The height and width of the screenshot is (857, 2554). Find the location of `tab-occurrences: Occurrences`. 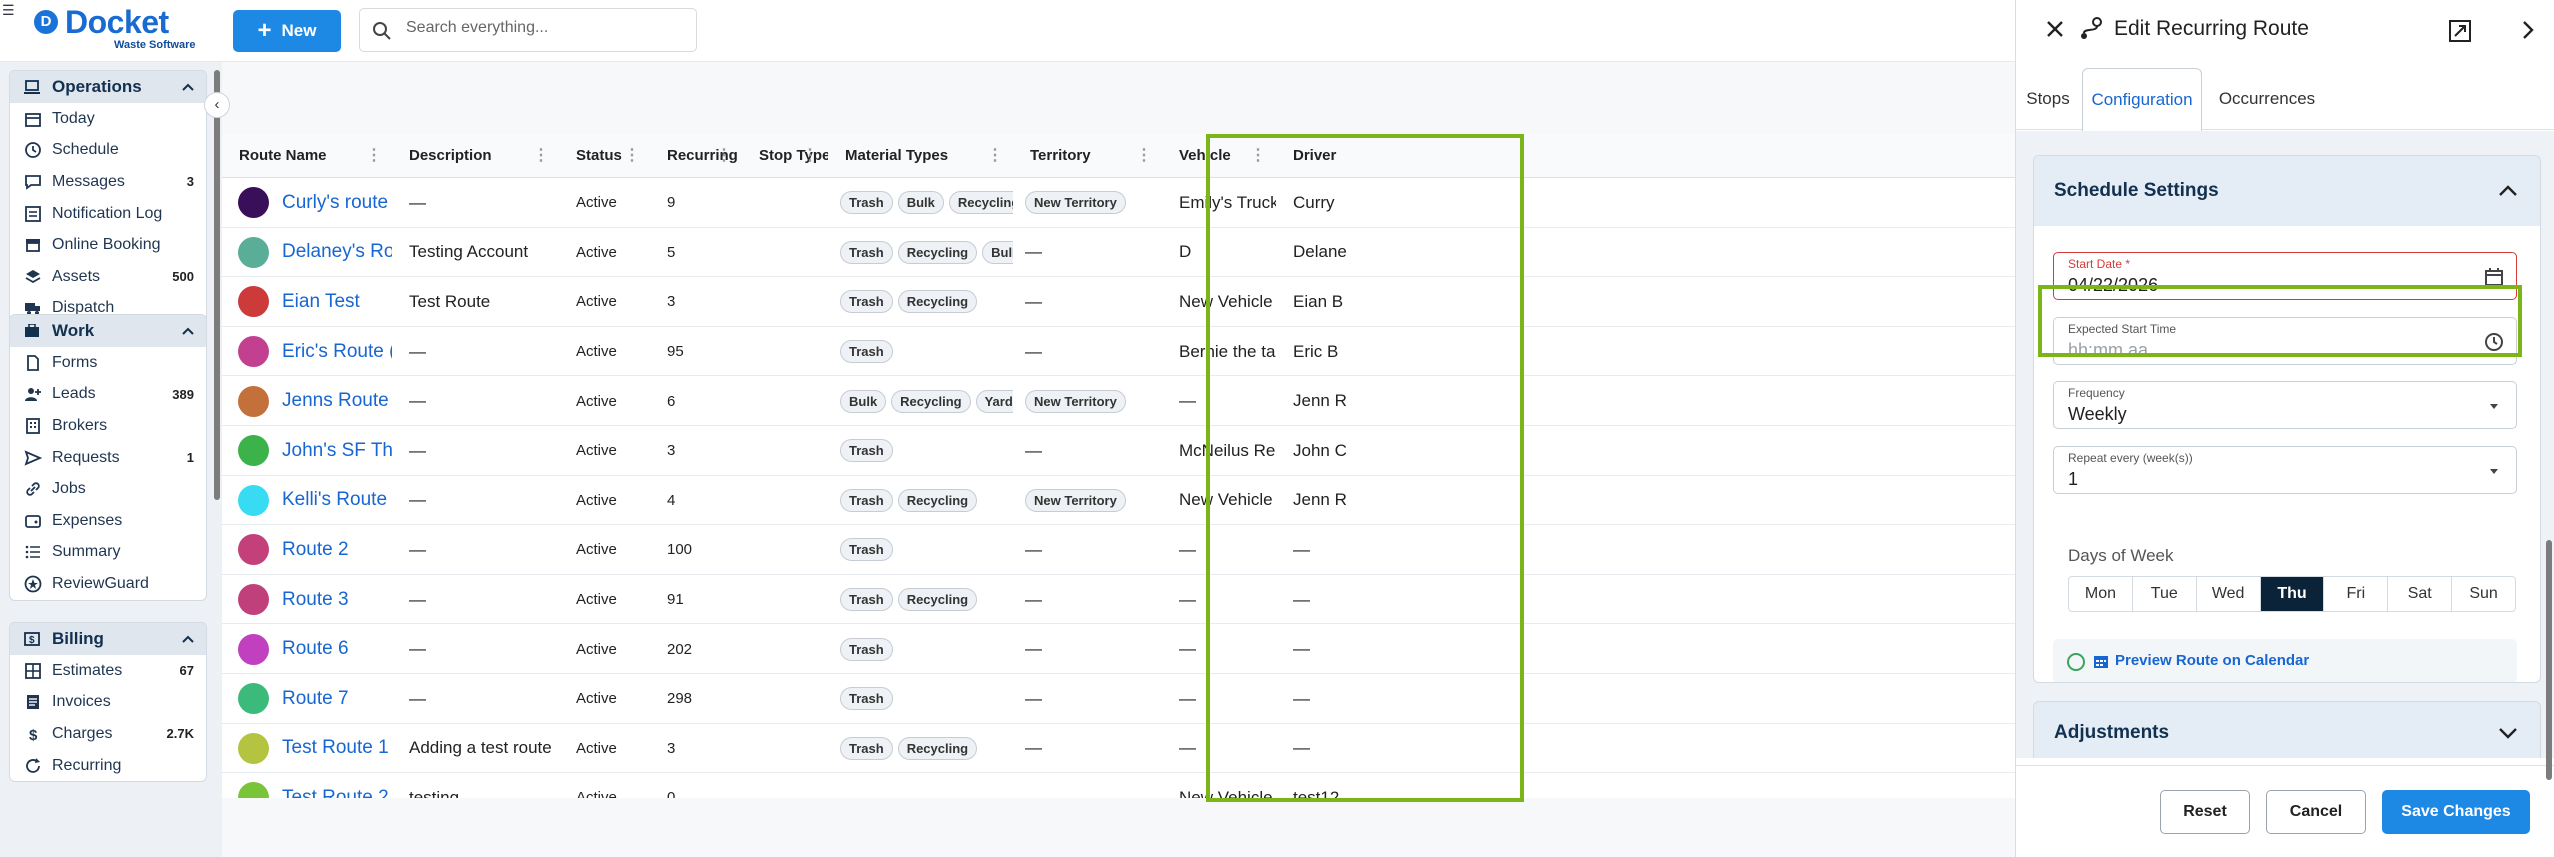

tab-occurrences: Occurrences is located at coordinates (2267, 99).